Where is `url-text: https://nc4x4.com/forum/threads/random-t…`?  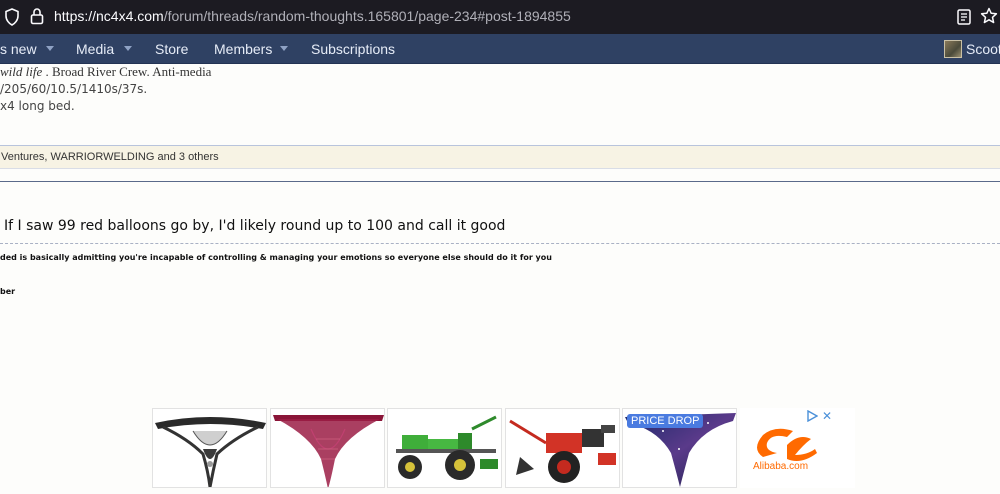 url-text: https://nc4x4.com/forum/threads/random-t… is located at coordinates (312, 16).